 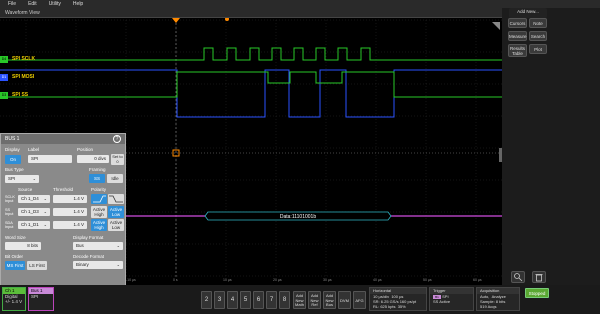 I want to click on delete-button, so click(x=539, y=277).